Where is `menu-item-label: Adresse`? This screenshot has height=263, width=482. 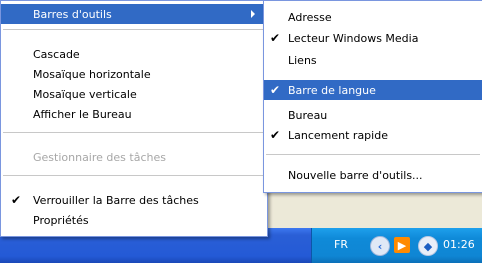
menu-item-label: Adresse is located at coordinates (310, 17).